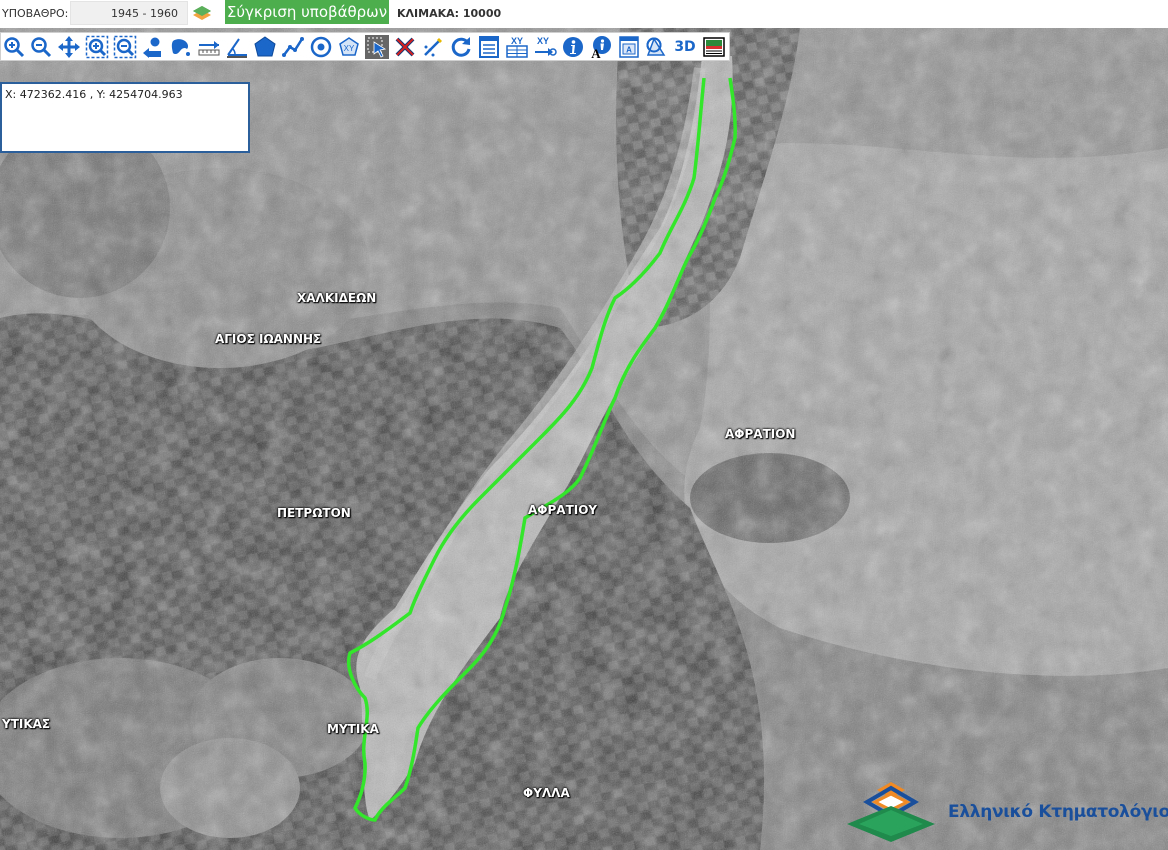  I want to click on draw-polygon-xy-icon: XY, so click(349, 47).